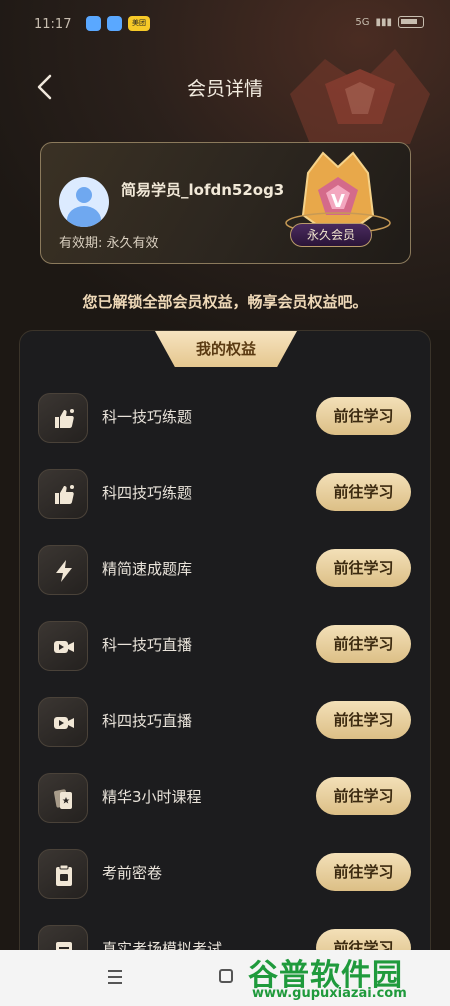  What do you see at coordinates (225, 873) in the screenshot?
I see `benefit-row: 考前密卷 前往学习` at bounding box center [225, 873].